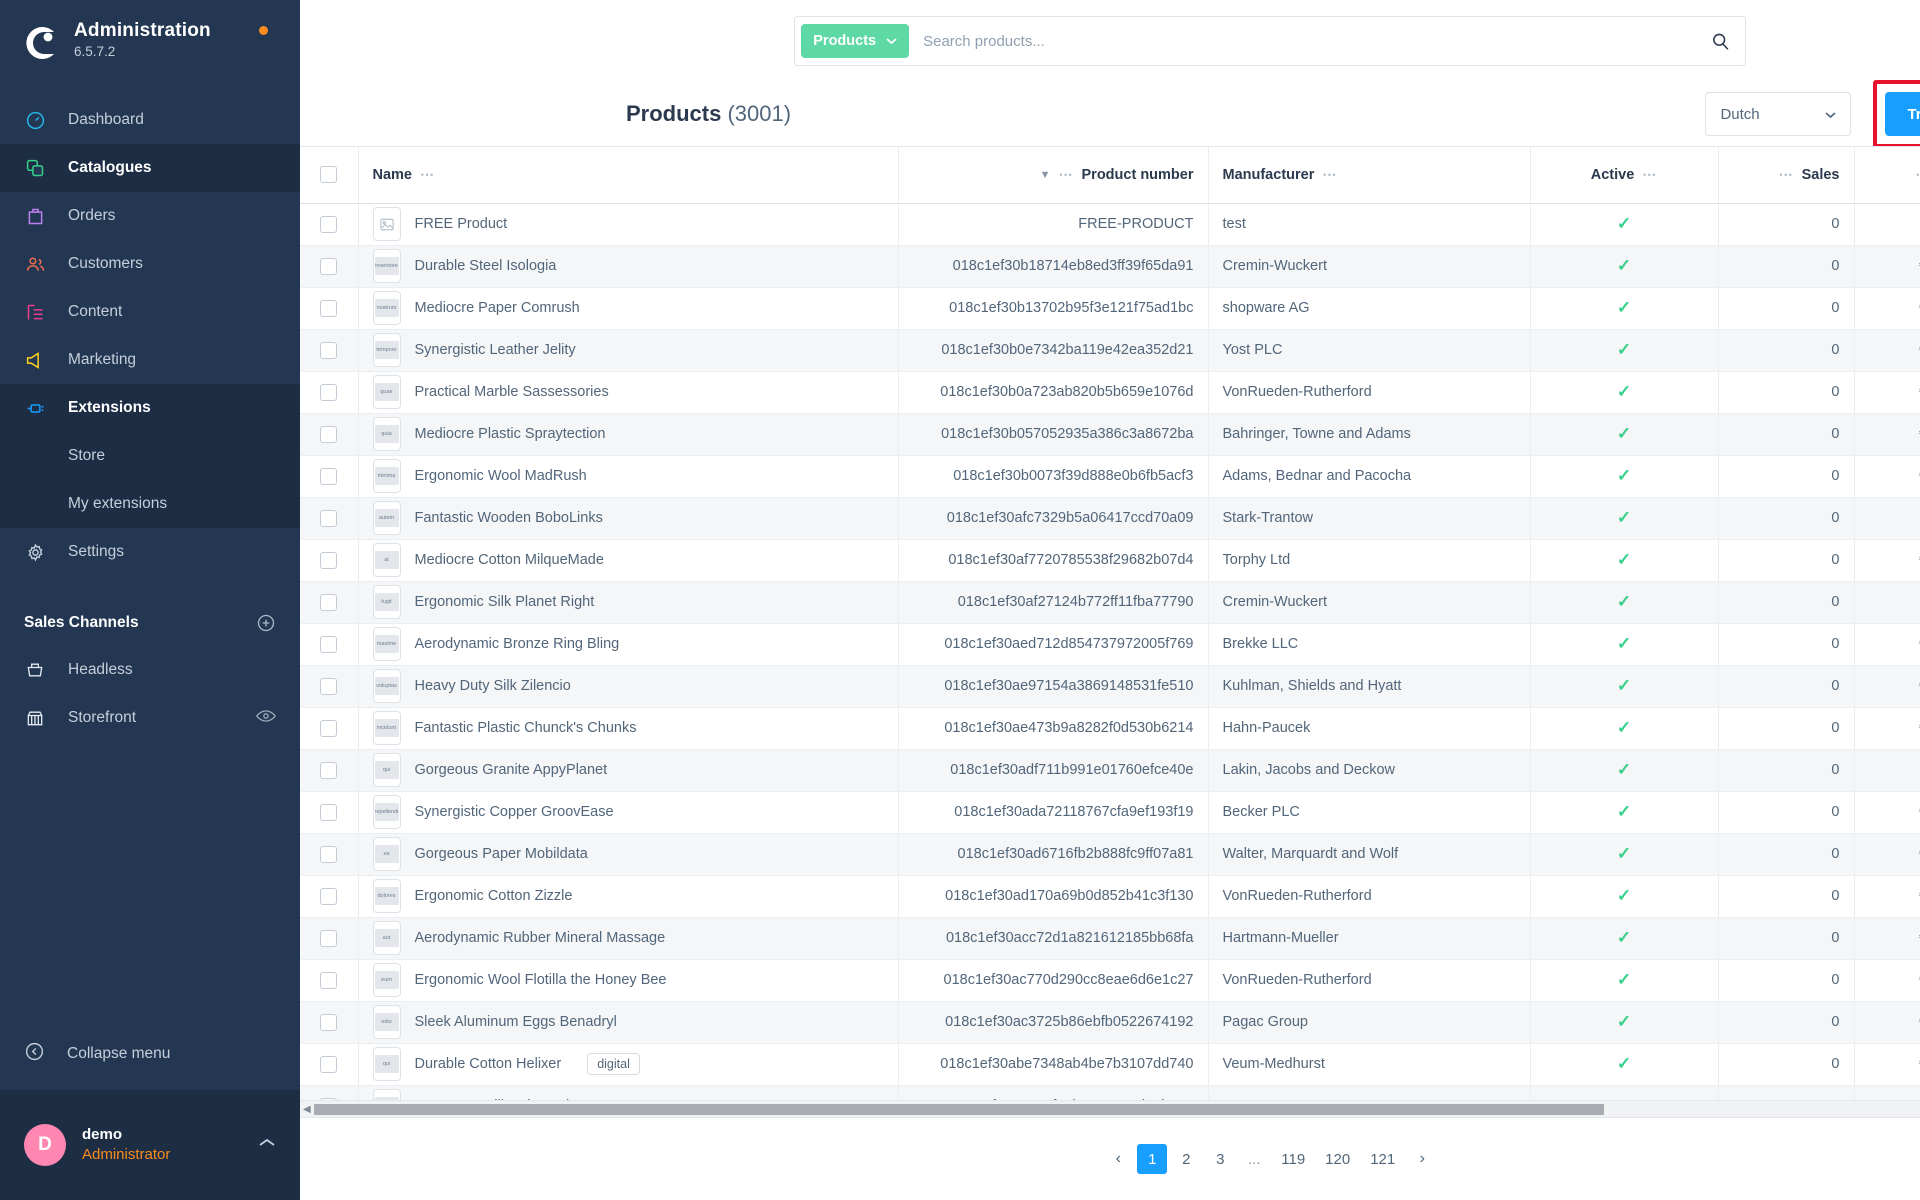 The image size is (1920, 1200). Describe the element at coordinates (150, 216) in the screenshot. I see `sidebar-item-orders: Orders` at that location.